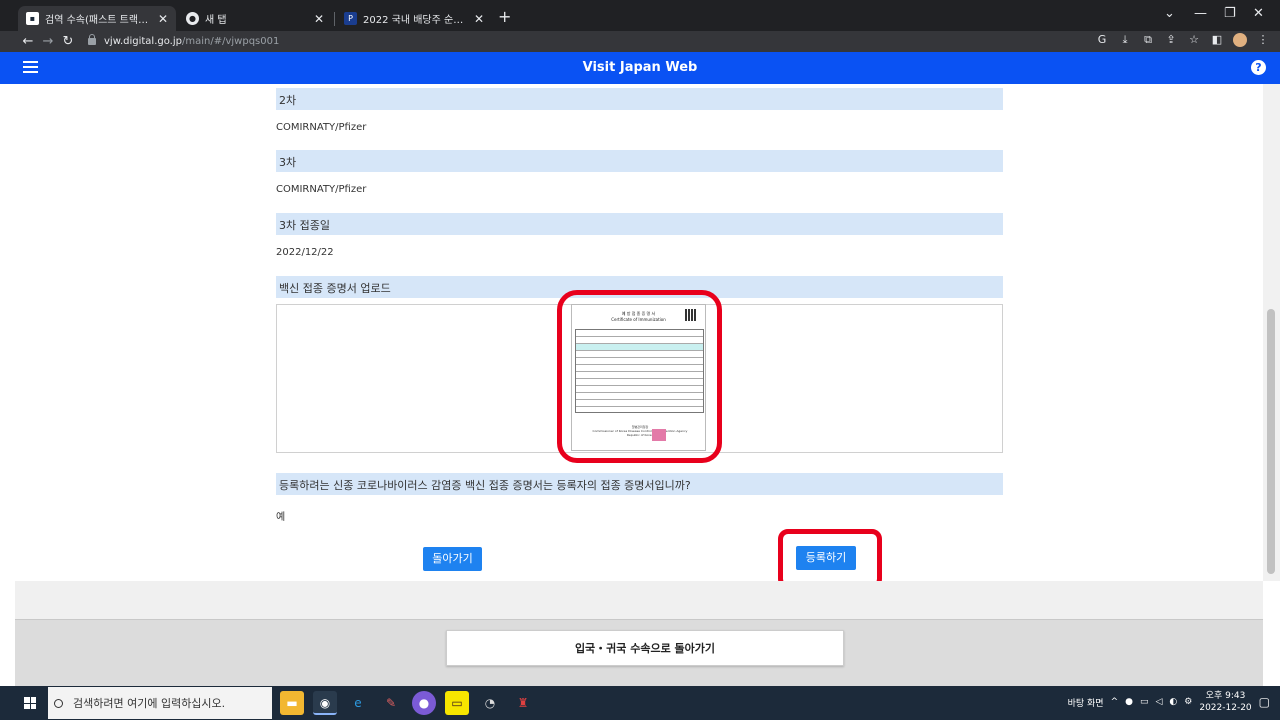 The width and height of the screenshot is (1280, 720). What do you see at coordinates (1173, 702) in the screenshot?
I see `onedrive-icon: ◐` at bounding box center [1173, 702].